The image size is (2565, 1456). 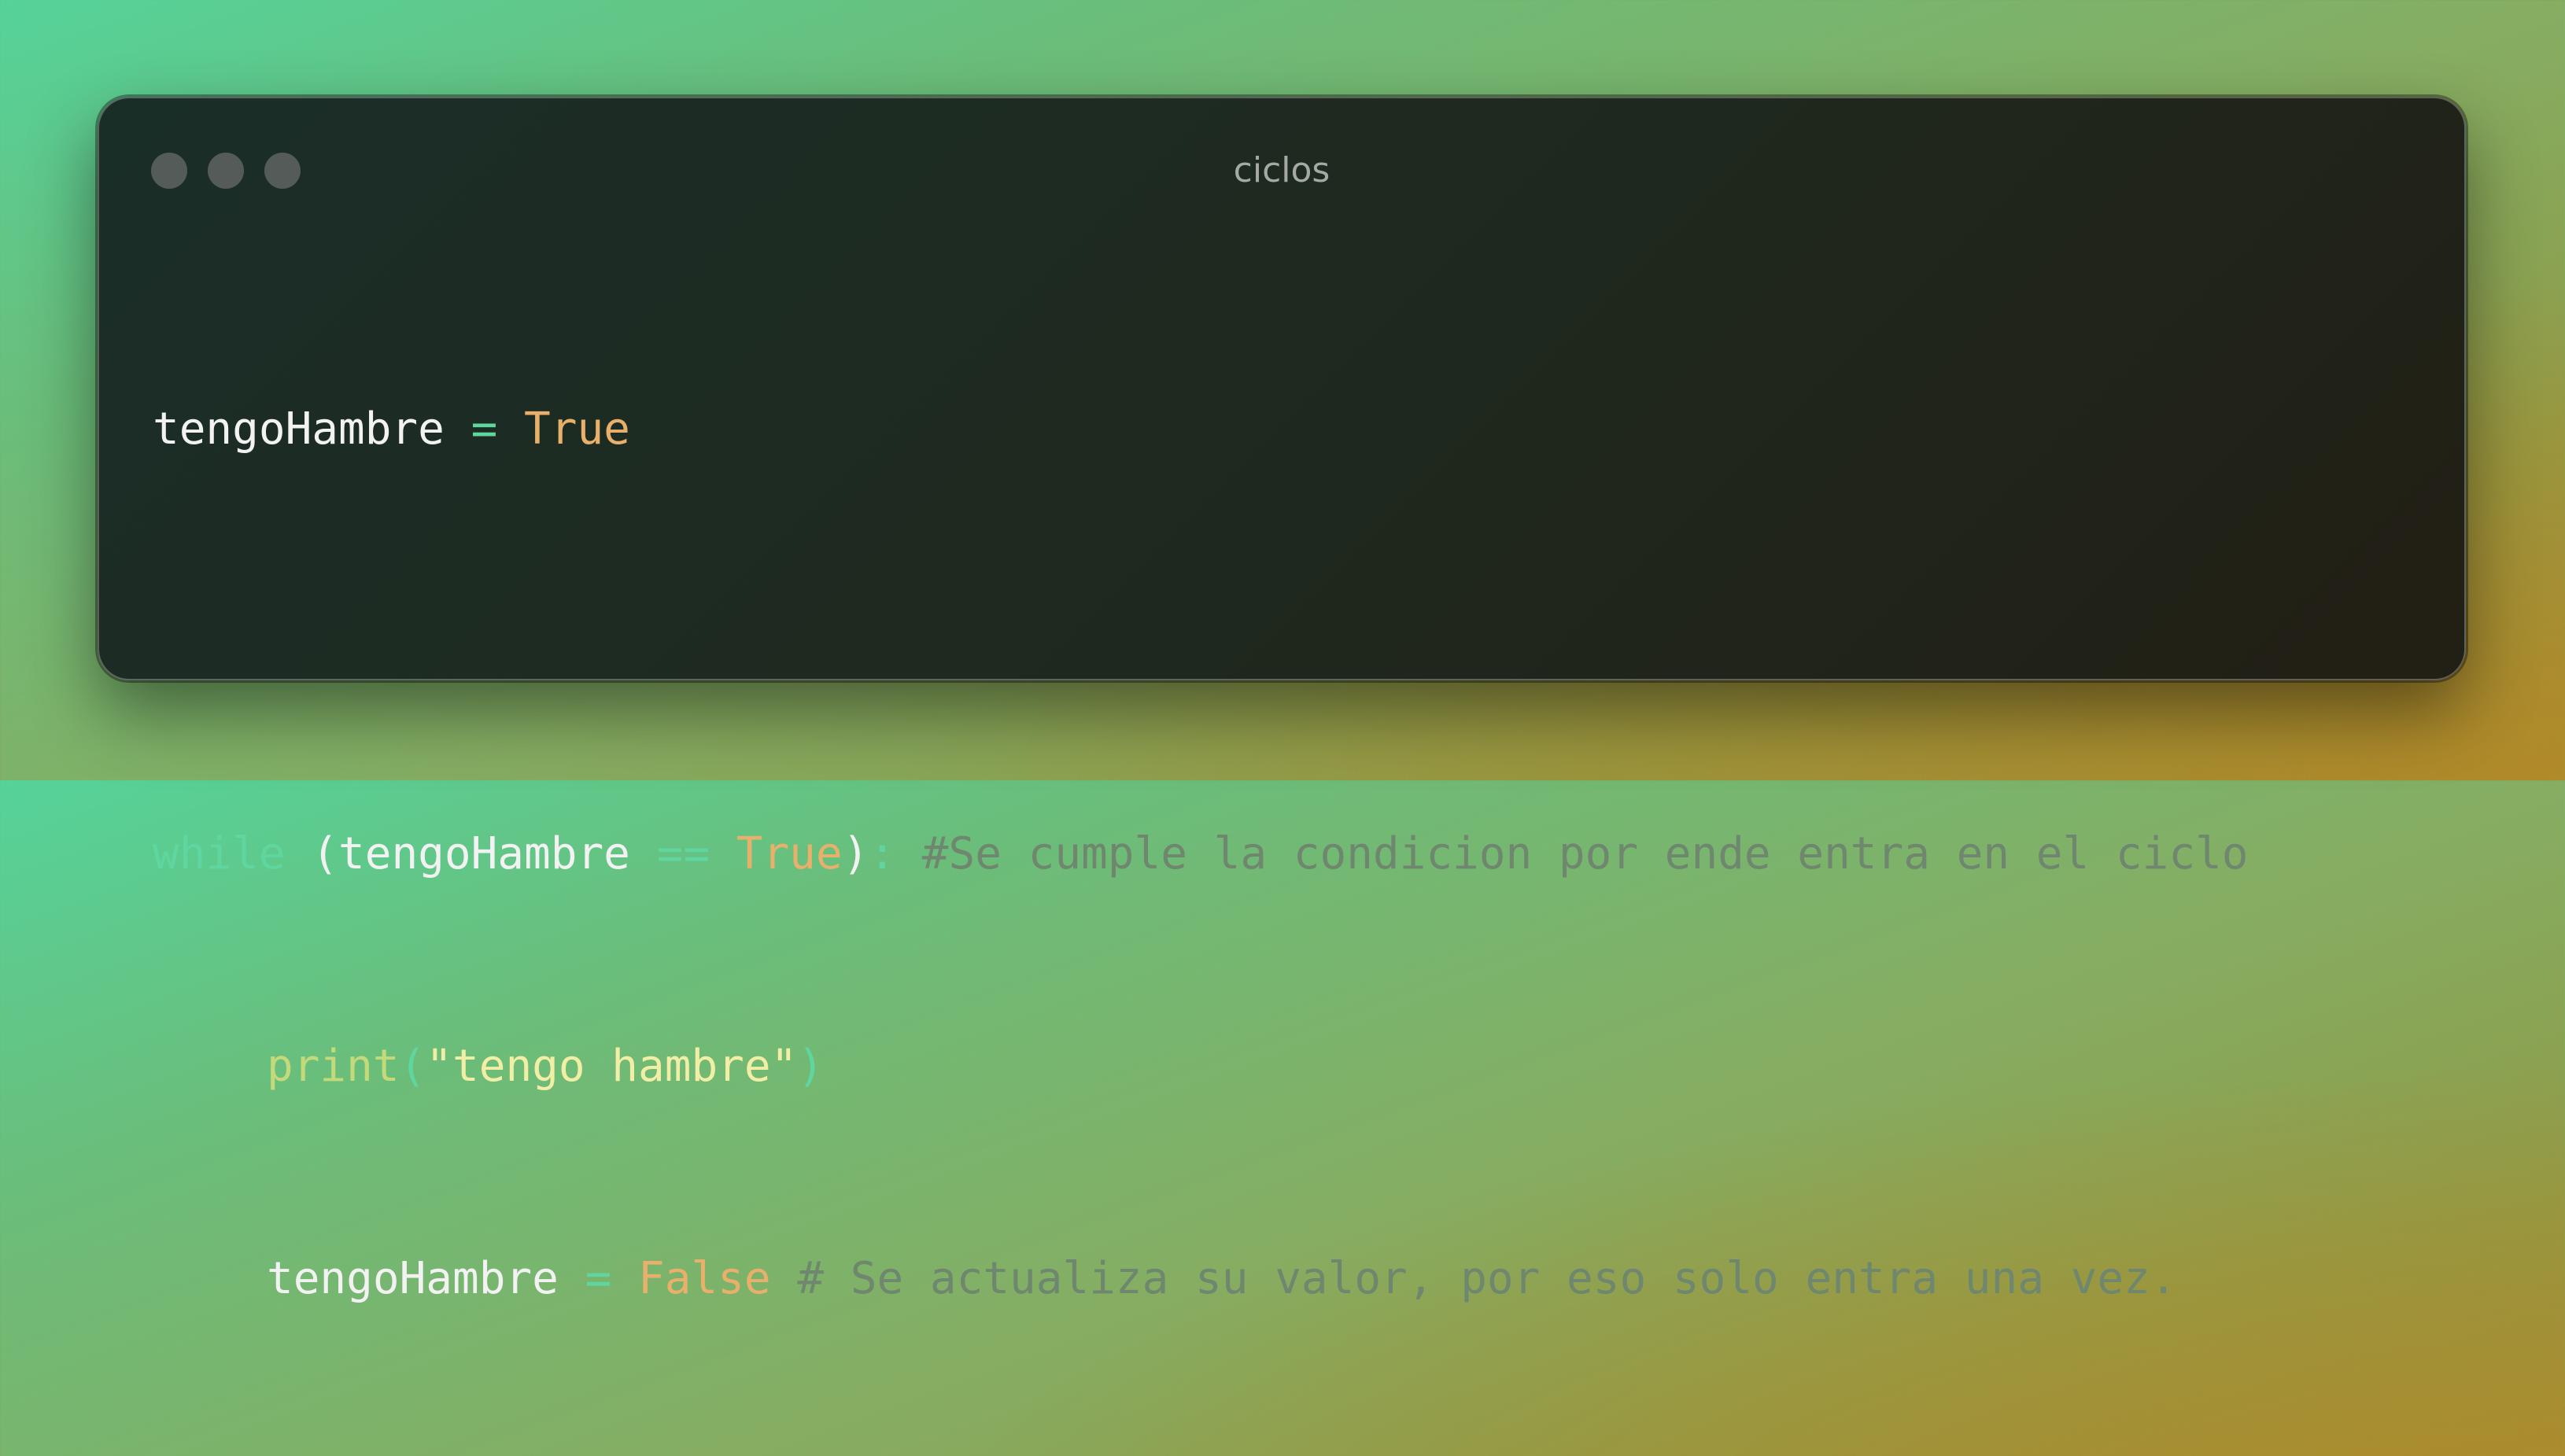 I want to click on window-title: ciclos, so click(x=1281, y=170).